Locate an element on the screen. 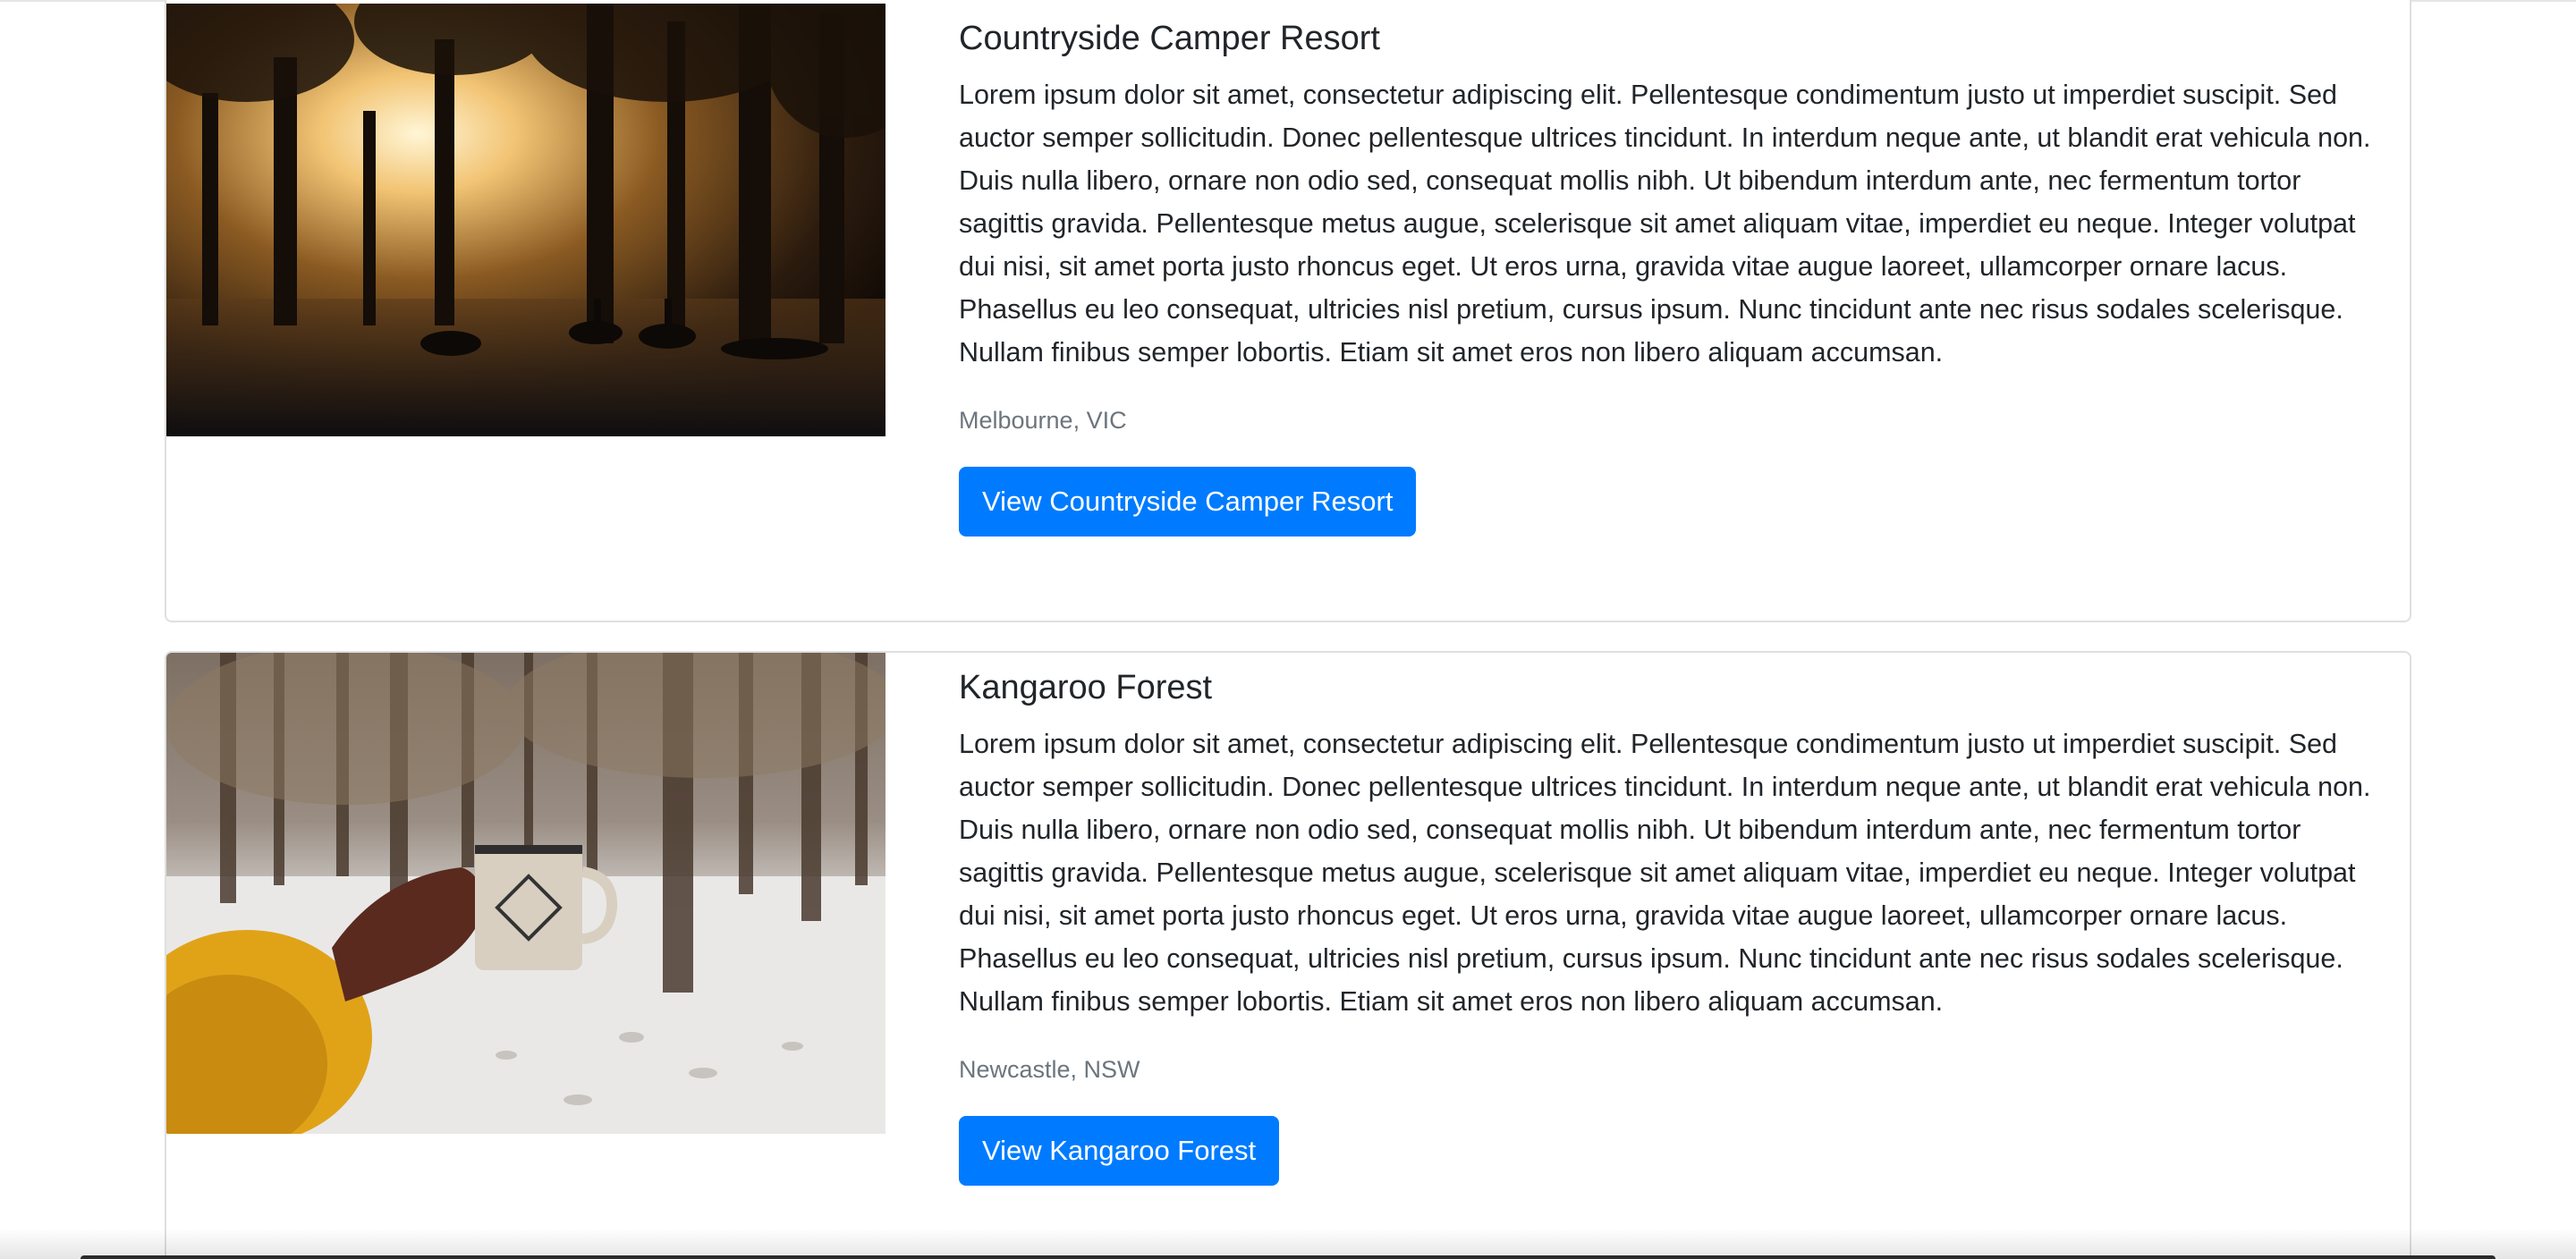  snowy-forest-mug-photo is located at coordinates (526, 893).